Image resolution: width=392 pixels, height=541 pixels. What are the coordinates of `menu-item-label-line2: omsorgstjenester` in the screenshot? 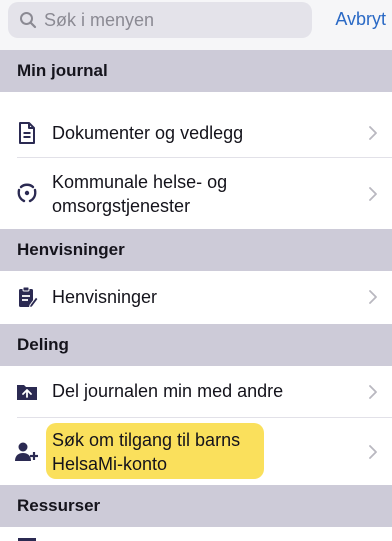 It's located at (121, 206).